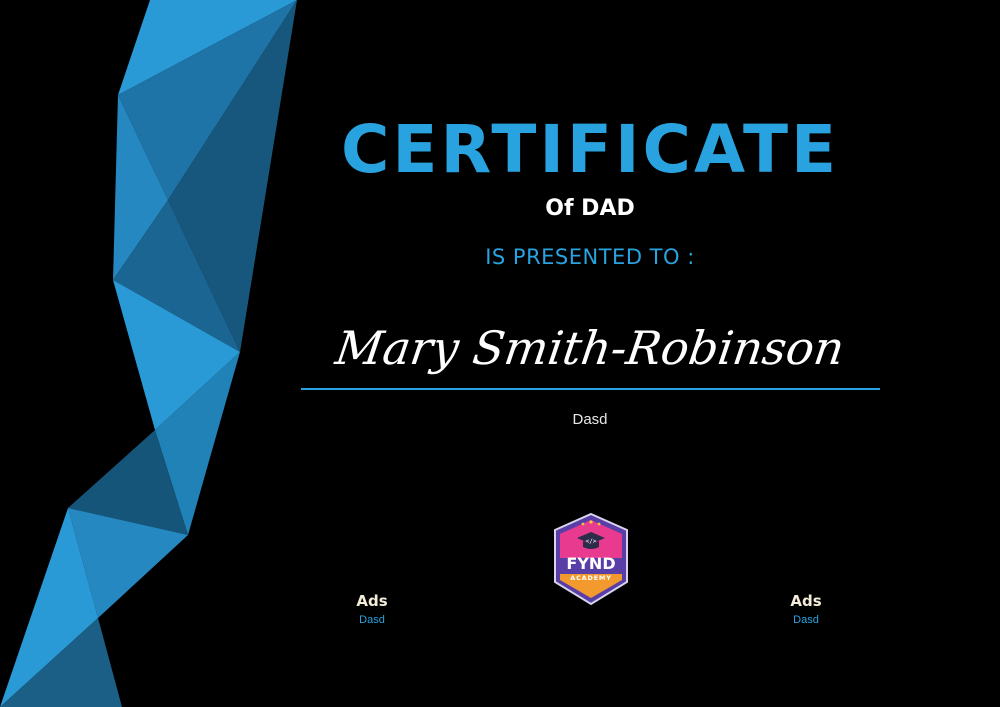  What do you see at coordinates (590, 348) in the screenshot?
I see `recipient-name: Mary Smith-Robinson` at bounding box center [590, 348].